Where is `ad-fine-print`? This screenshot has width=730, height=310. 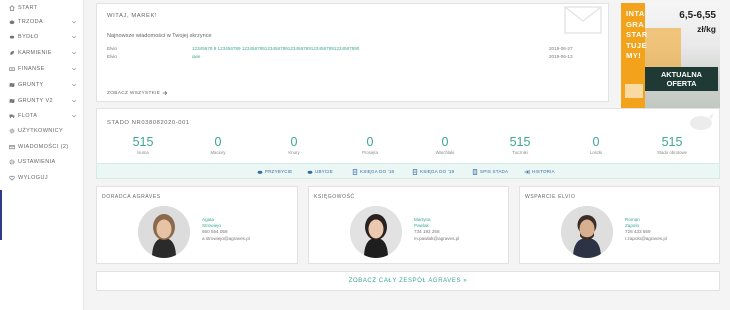 ad-fine-print is located at coordinates (634, 91).